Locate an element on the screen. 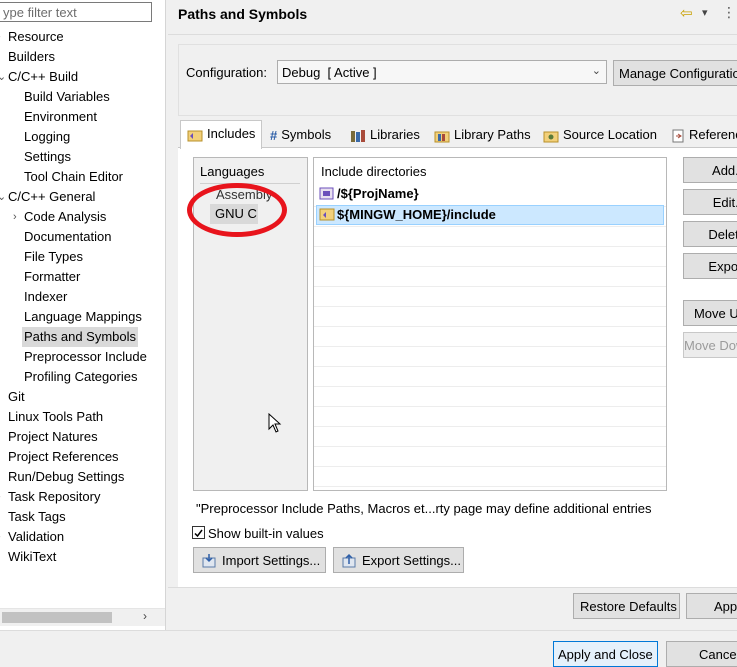  tree-item: Indexer is located at coordinates (45, 297).